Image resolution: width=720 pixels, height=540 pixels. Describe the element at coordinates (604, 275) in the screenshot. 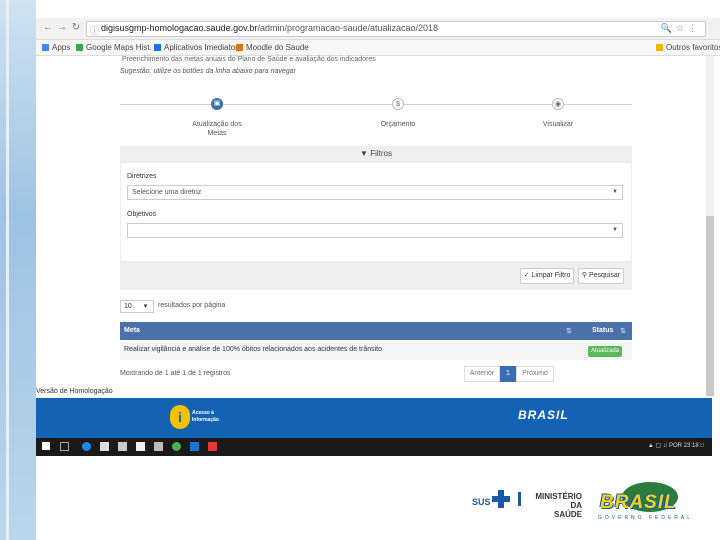

I see `search-button-label: Pesquisar` at that location.